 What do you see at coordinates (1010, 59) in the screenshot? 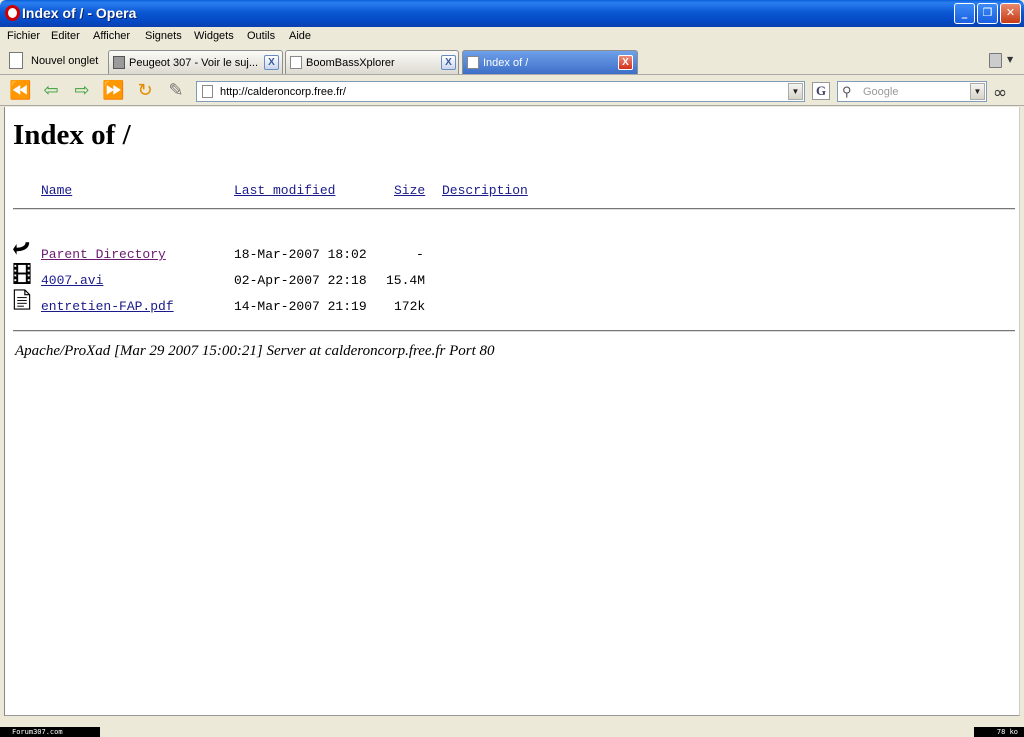
I see `chevron-down-icon: ▼` at bounding box center [1010, 59].